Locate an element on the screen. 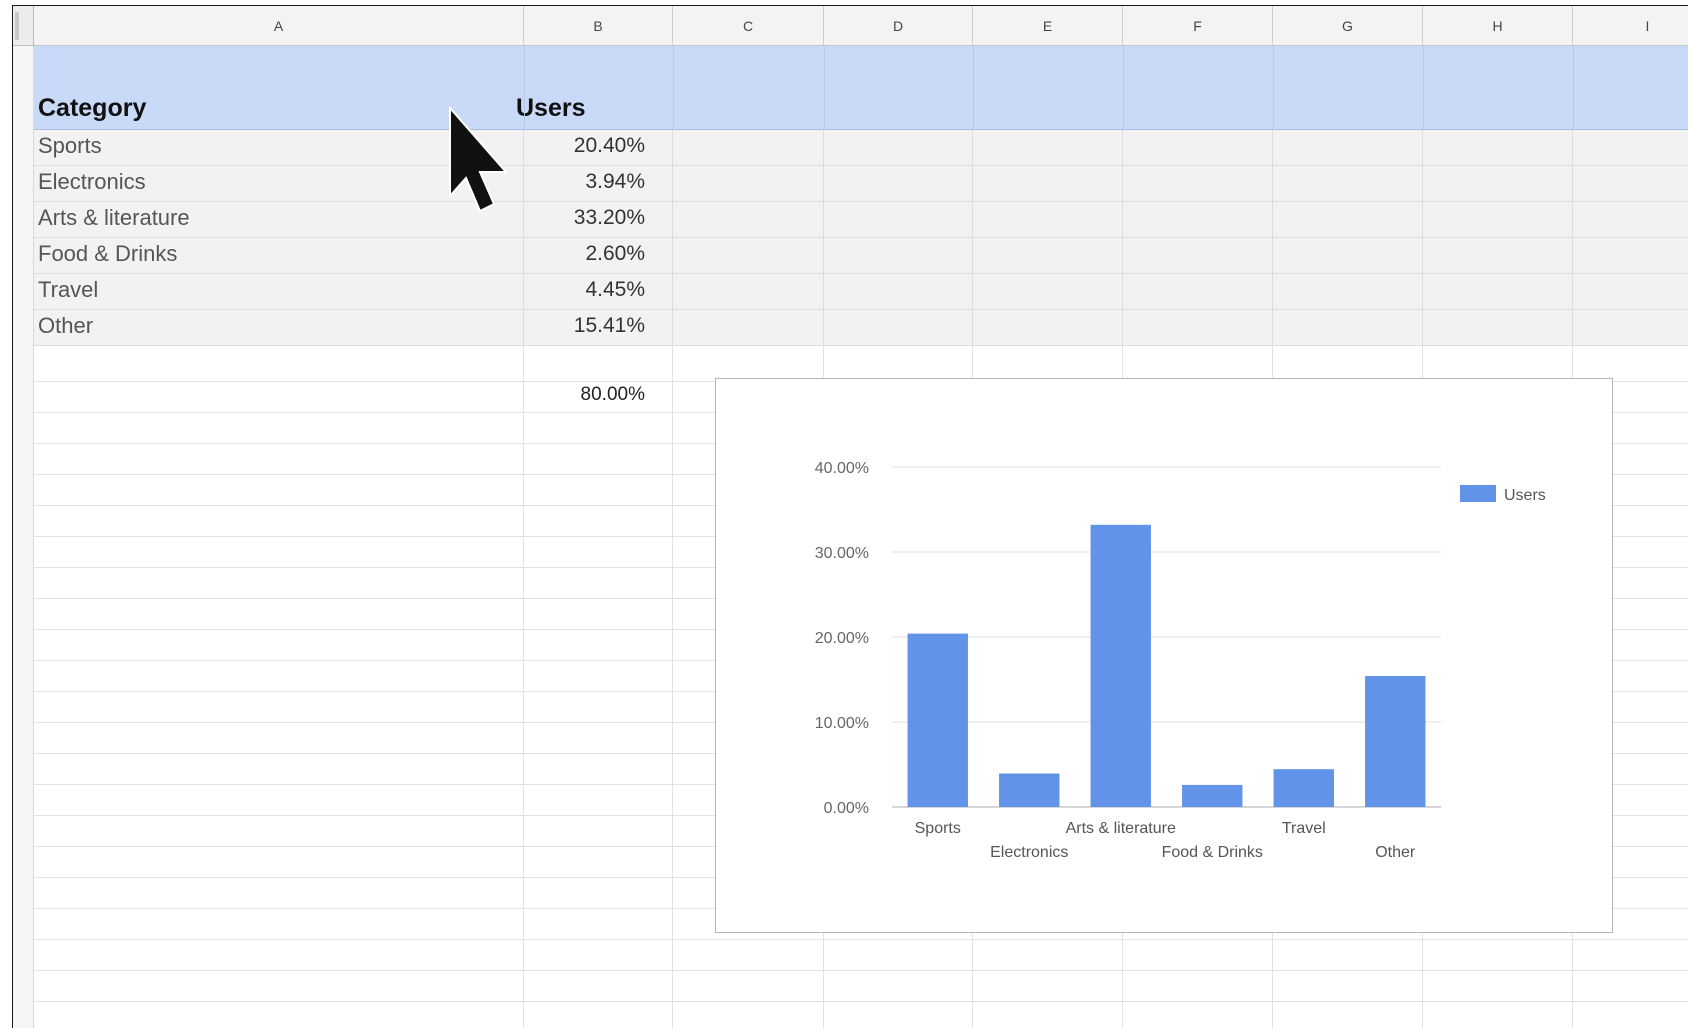  users-header: Users is located at coordinates (551, 108).